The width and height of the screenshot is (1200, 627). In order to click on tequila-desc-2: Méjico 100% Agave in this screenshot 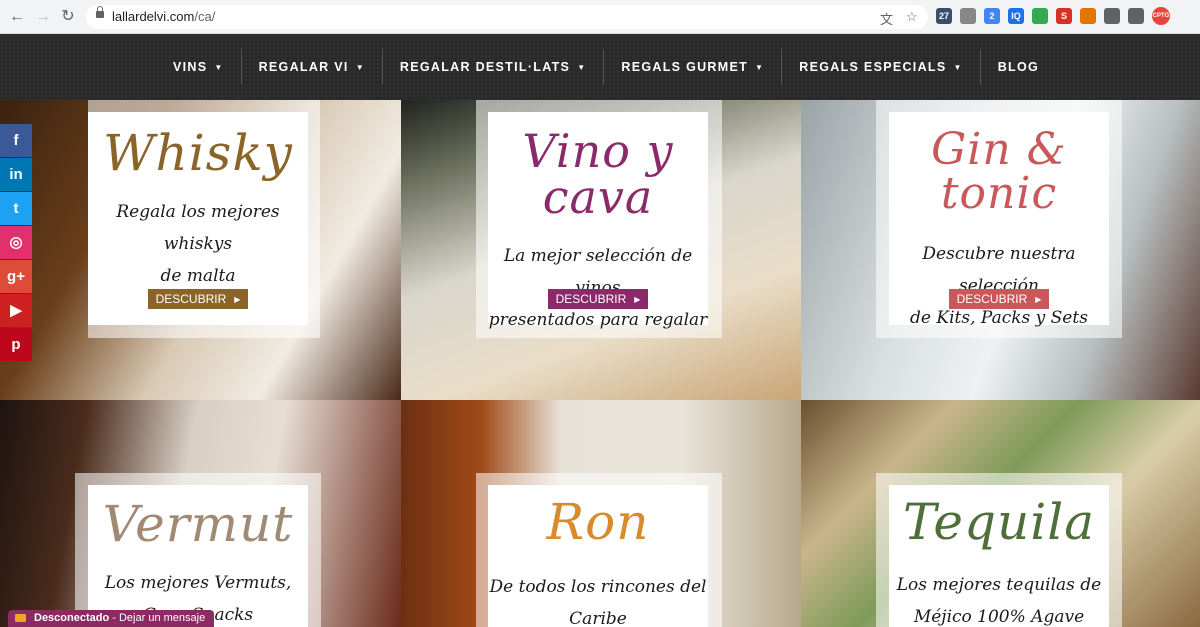, I will do `click(999, 617)`.